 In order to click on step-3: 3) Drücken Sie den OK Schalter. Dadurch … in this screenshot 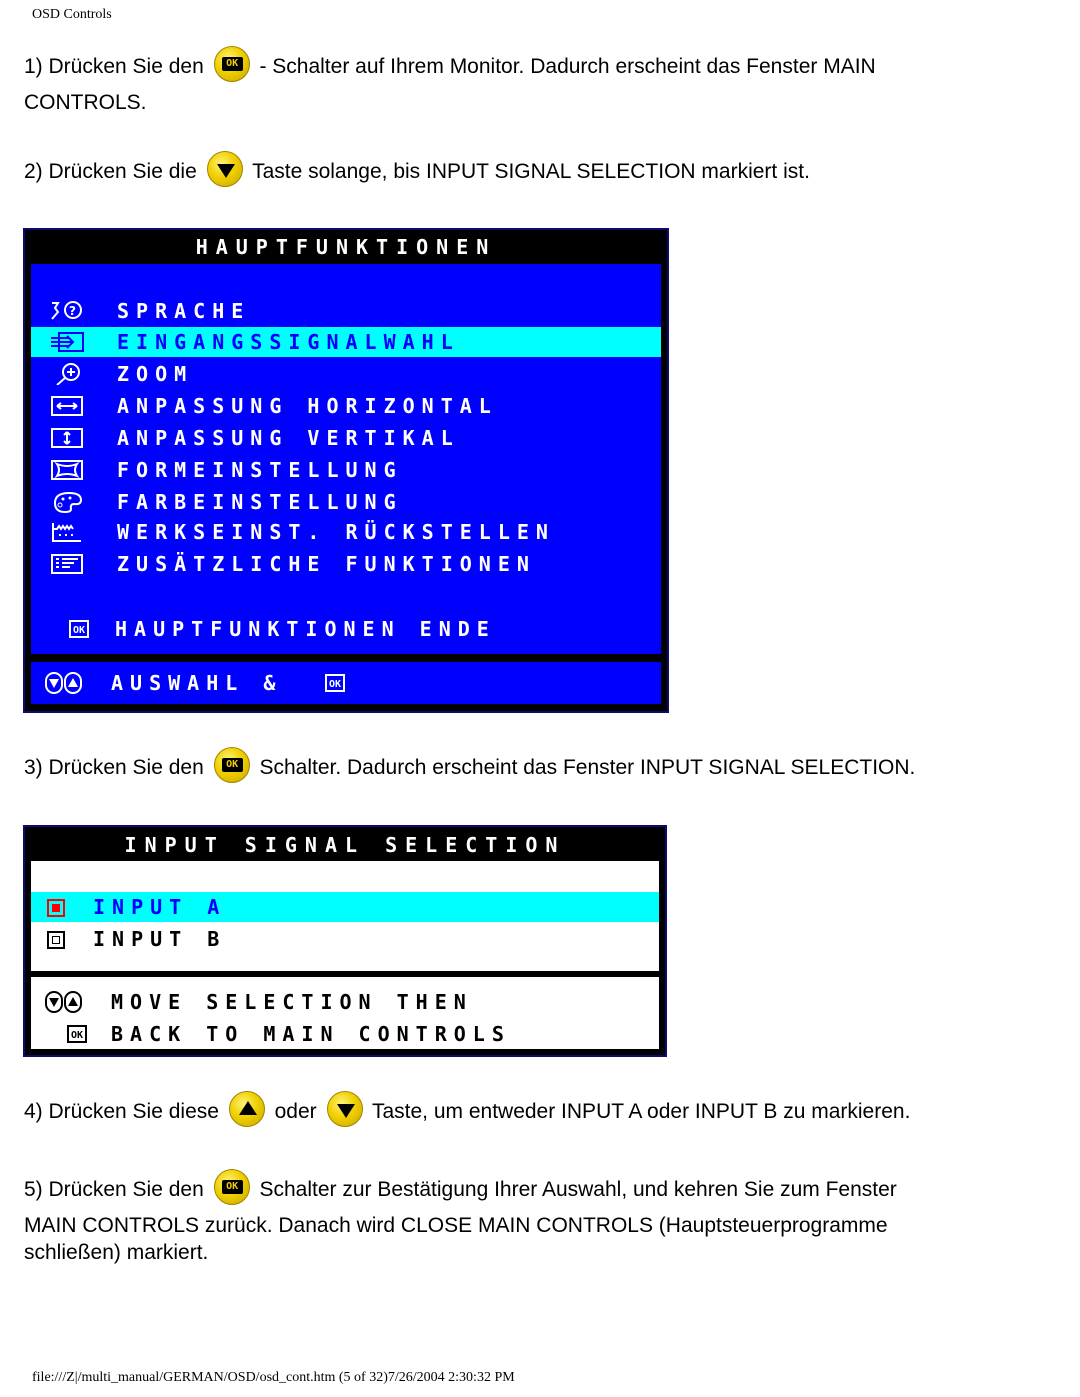, I will do `click(524, 766)`.